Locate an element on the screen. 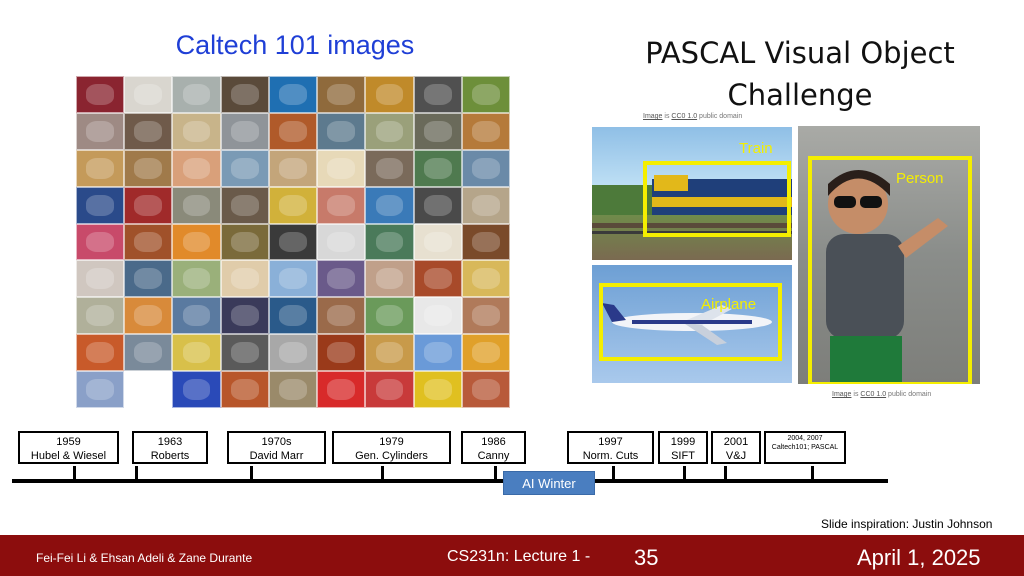 This screenshot has height=576, width=1024. timeline-event-name: David Marr is located at coordinates (276, 456).